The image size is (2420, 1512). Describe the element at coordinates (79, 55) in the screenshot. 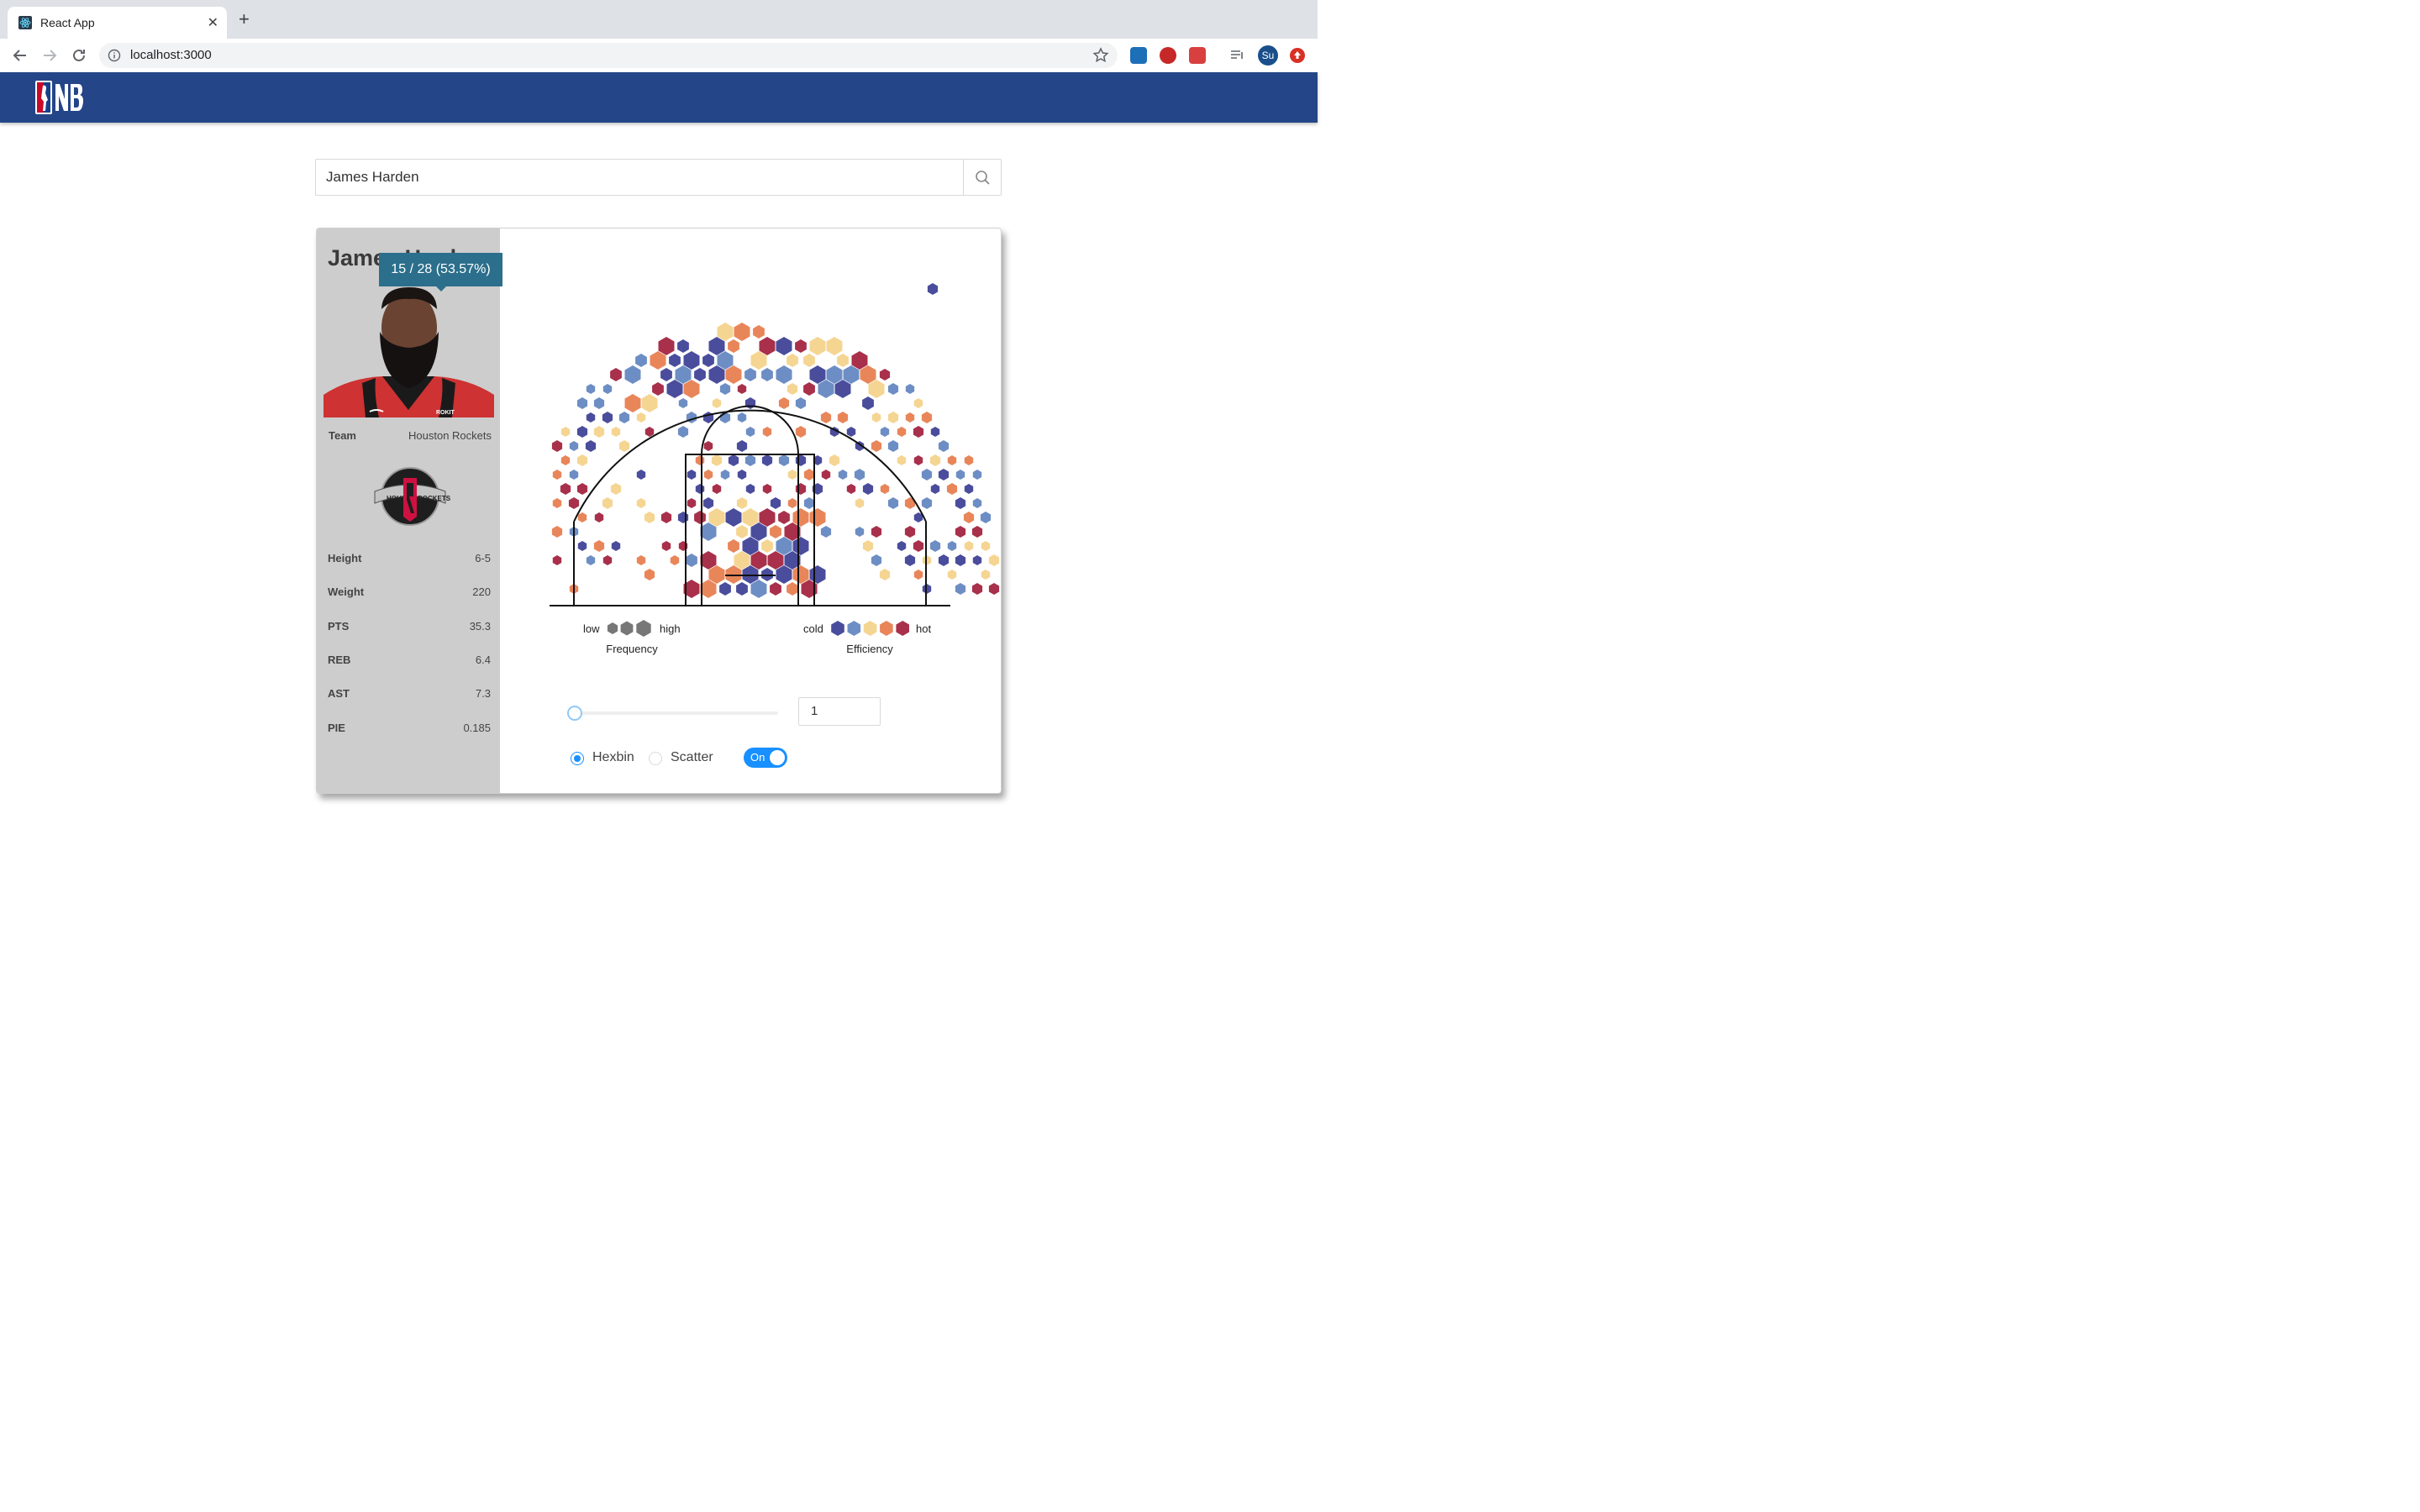

I see `reload-icon` at that location.